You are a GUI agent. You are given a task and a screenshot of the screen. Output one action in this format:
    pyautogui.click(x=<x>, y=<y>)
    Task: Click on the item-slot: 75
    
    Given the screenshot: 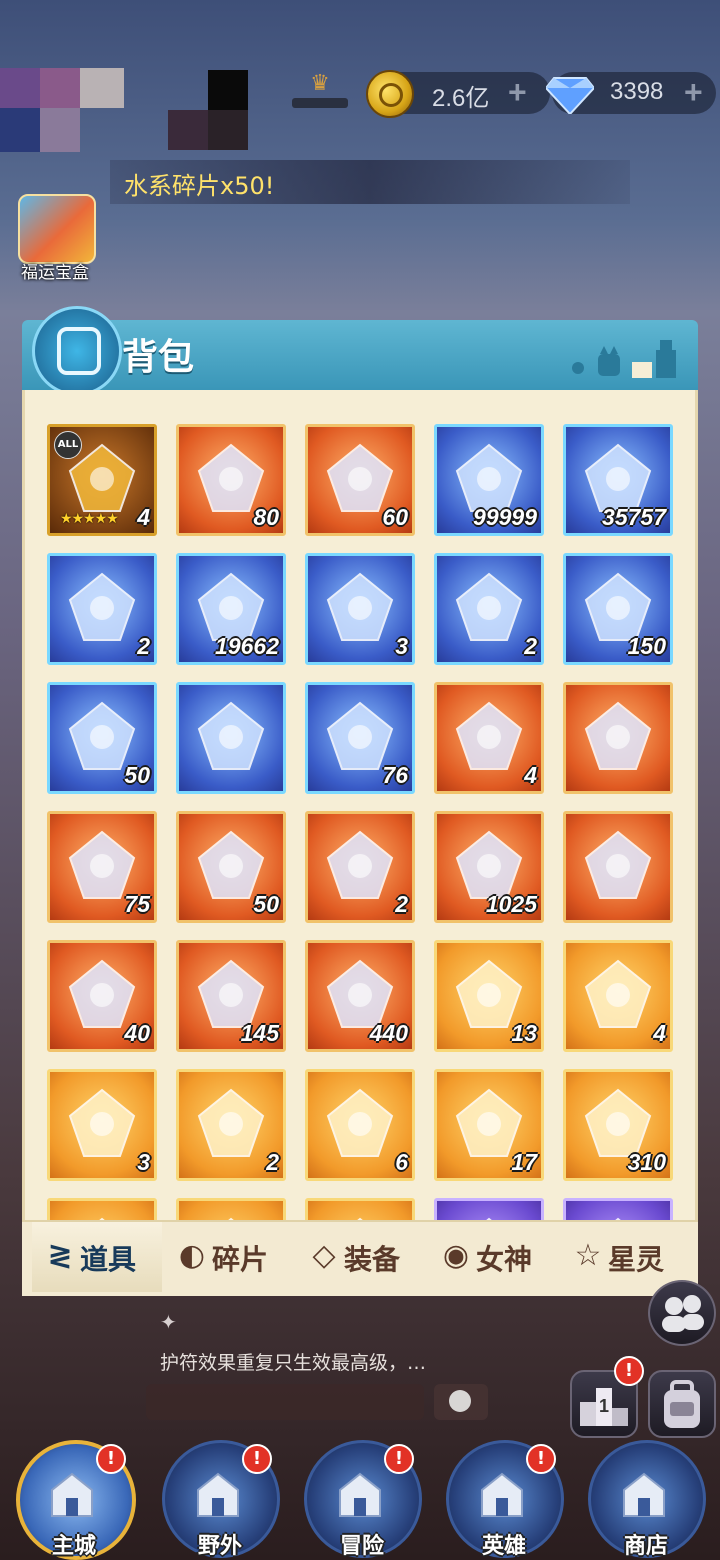 What is the action you would take?
    pyautogui.click(x=102, y=867)
    